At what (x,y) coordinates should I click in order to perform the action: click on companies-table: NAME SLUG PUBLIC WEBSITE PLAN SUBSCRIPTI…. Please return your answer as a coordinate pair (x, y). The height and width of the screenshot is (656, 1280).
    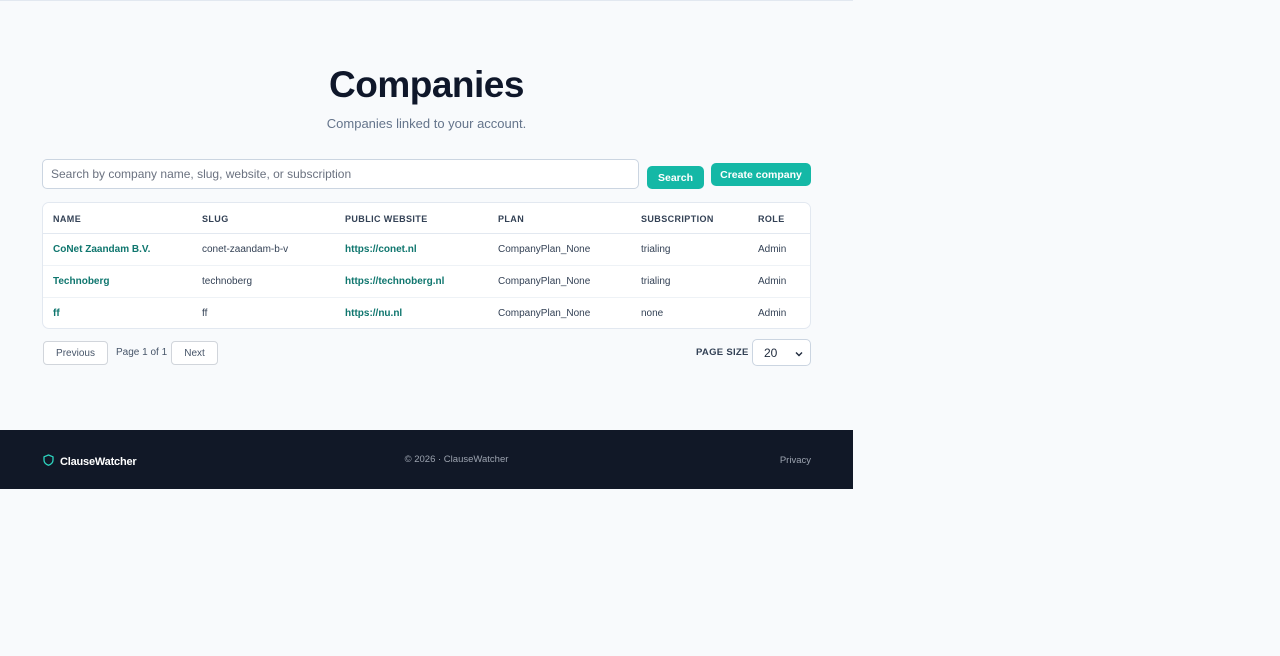
    Looking at the image, I should click on (426, 265).